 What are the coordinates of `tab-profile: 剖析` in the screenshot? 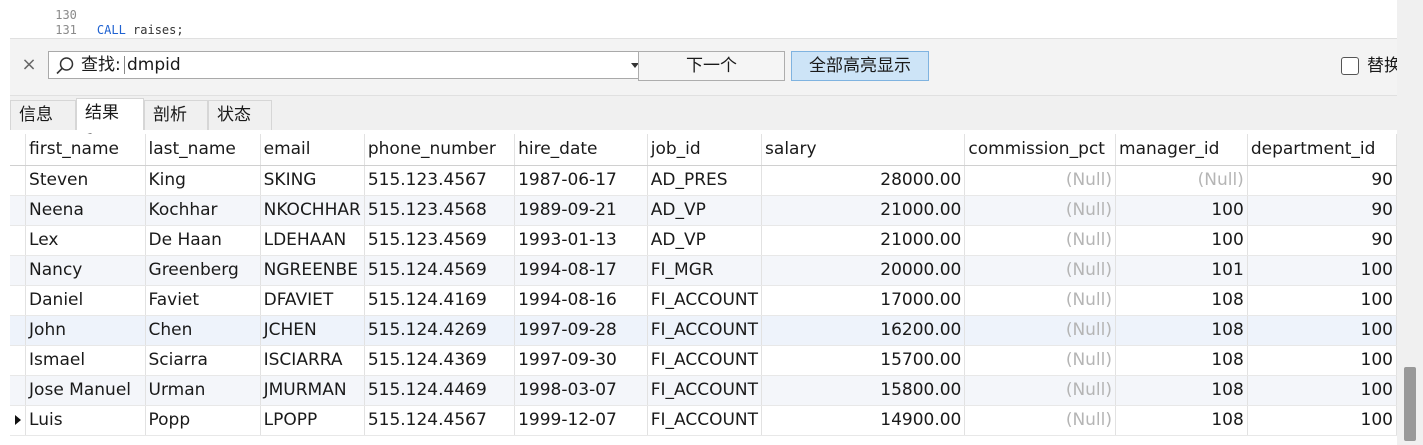 It's located at (176, 115).